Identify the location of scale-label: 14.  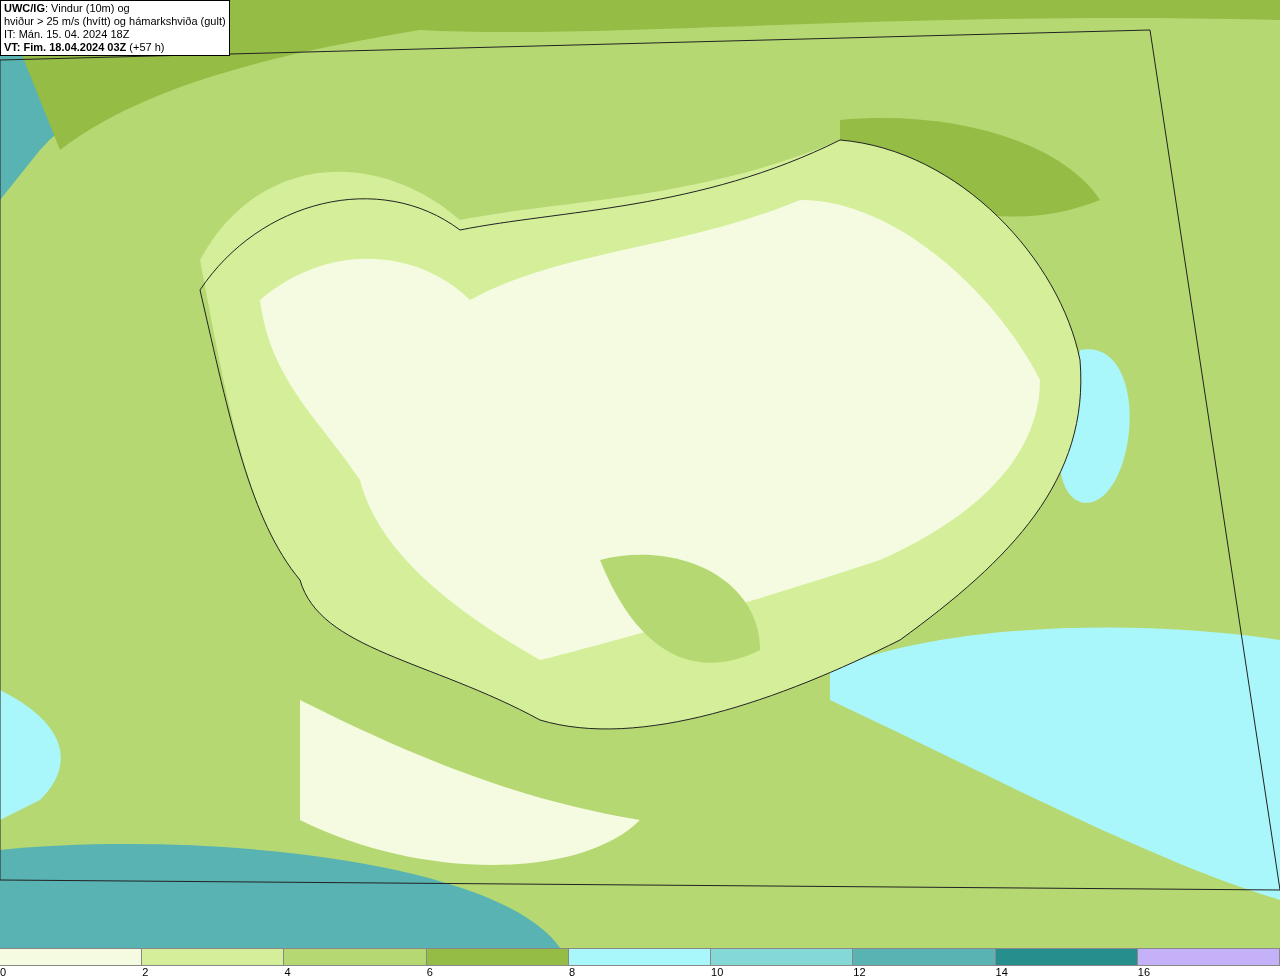
(1001, 972).